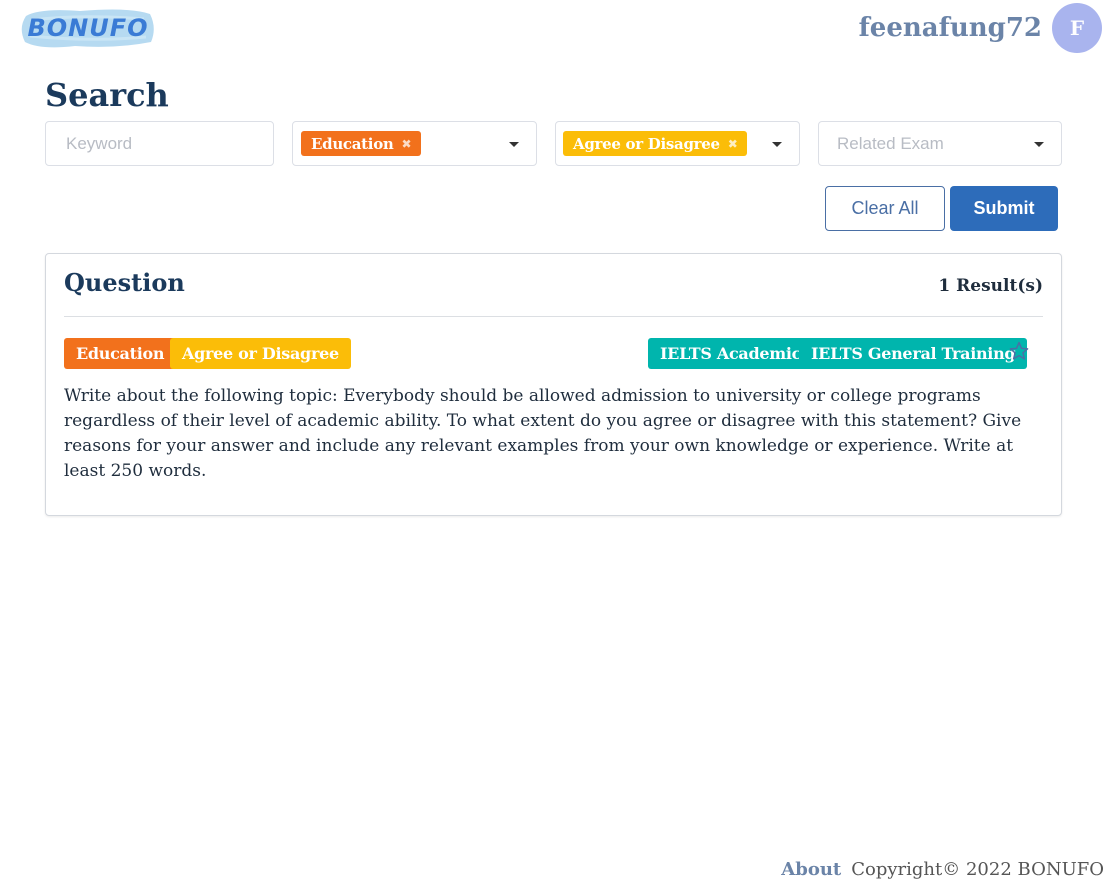 This screenshot has width=1108, height=885. Describe the element at coordinates (990, 286) in the screenshot. I see `result-count: 1 Result(s)` at that location.